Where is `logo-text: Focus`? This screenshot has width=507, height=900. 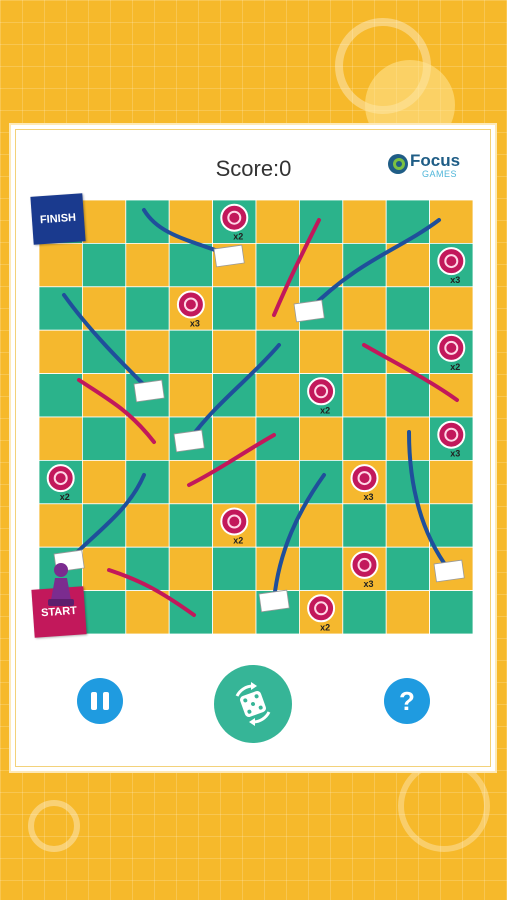
logo-text: Focus is located at coordinates (435, 160).